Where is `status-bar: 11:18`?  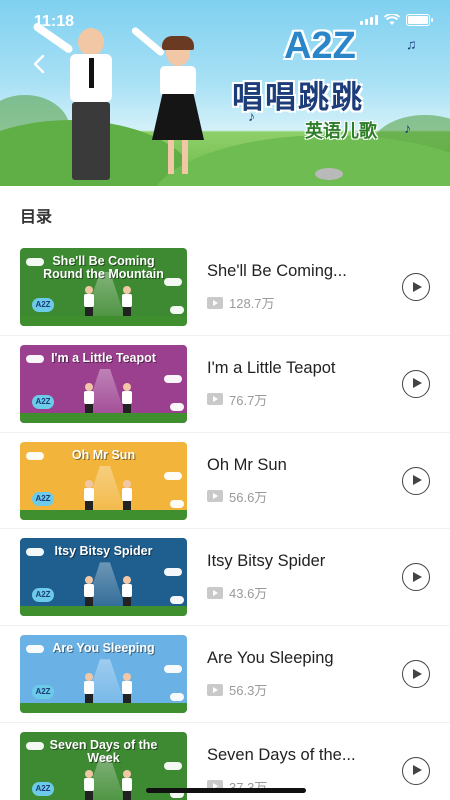 status-bar: 11:18 is located at coordinates (225, 22).